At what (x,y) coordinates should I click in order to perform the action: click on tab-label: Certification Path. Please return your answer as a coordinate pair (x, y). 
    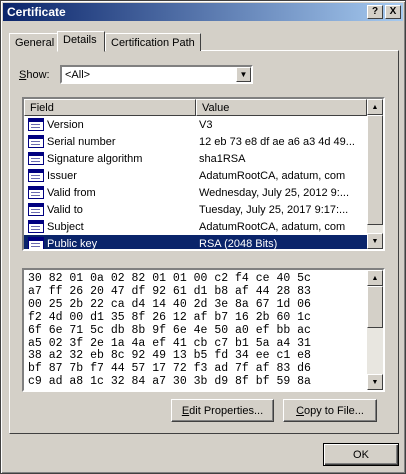
    Looking at the image, I should click on (153, 43).